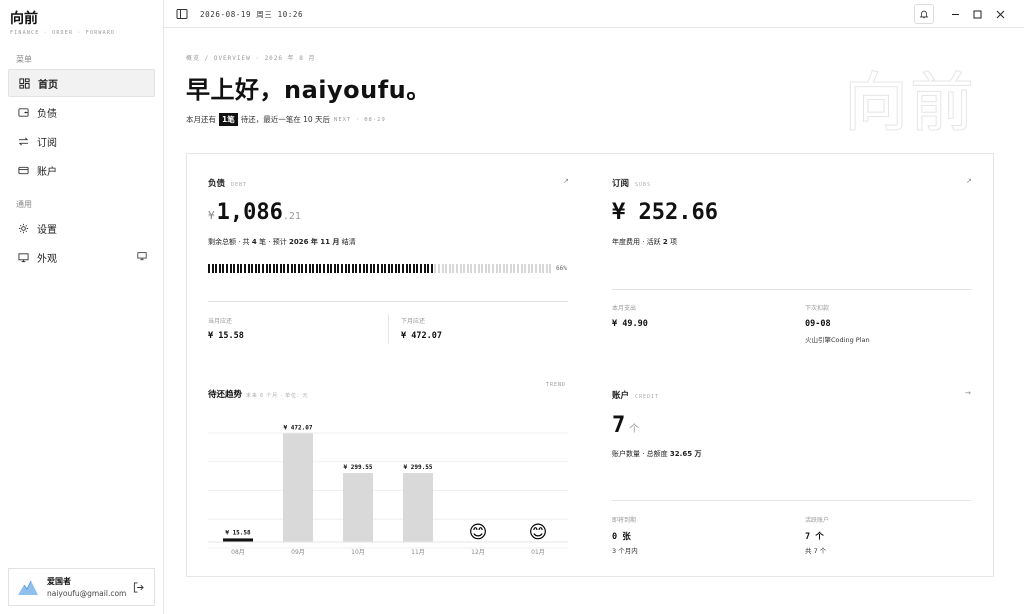 The image size is (1024, 614). What do you see at coordinates (348, 242) in the screenshot?
I see `summary-text: 结清` at bounding box center [348, 242].